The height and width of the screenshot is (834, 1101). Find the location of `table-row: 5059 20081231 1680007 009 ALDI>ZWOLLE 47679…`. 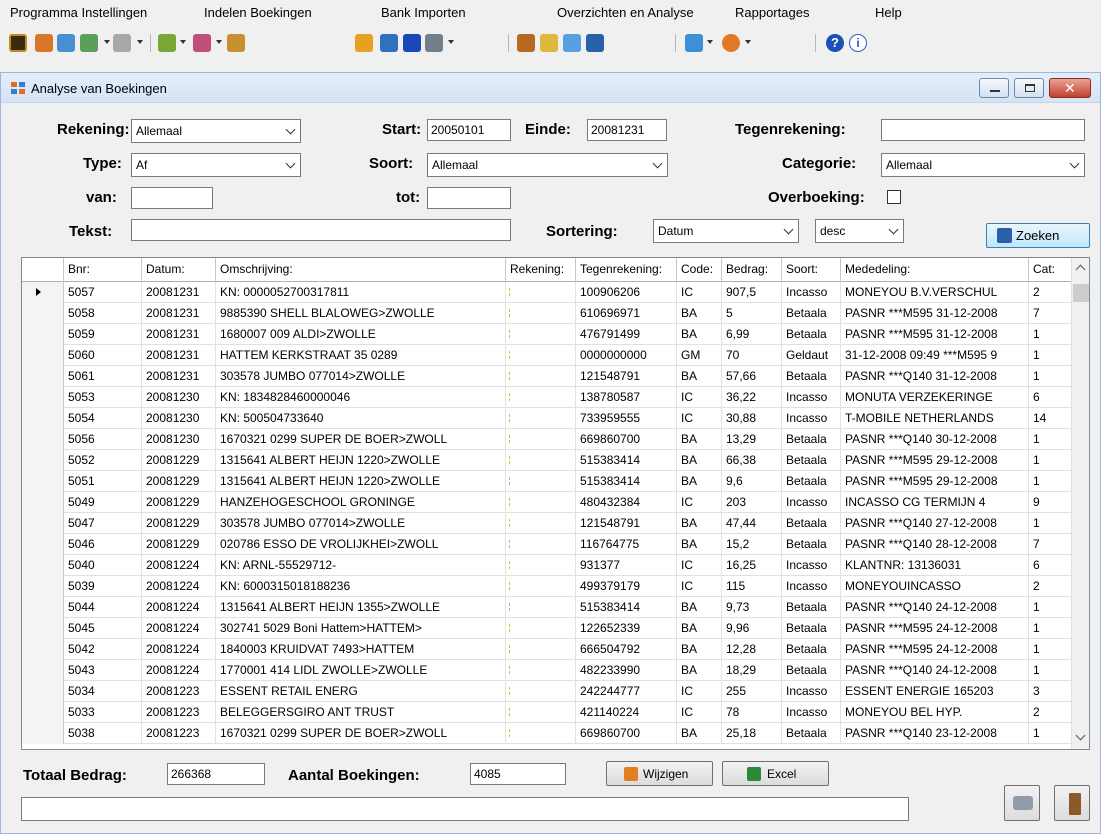

table-row: 5059 20081231 1680007 009 ALDI>ZWOLLE 47679… is located at coordinates (547, 334).